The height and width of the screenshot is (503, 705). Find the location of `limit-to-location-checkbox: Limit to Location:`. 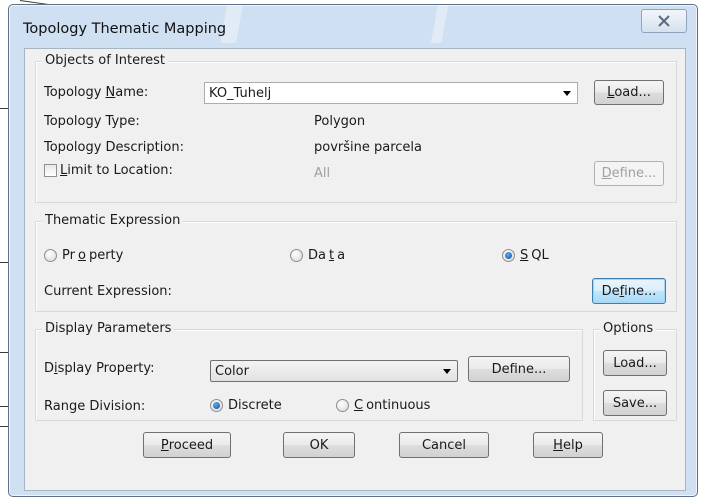

limit-to-location-checkbox: Limit to Location: is located at coordinates (108, 170).